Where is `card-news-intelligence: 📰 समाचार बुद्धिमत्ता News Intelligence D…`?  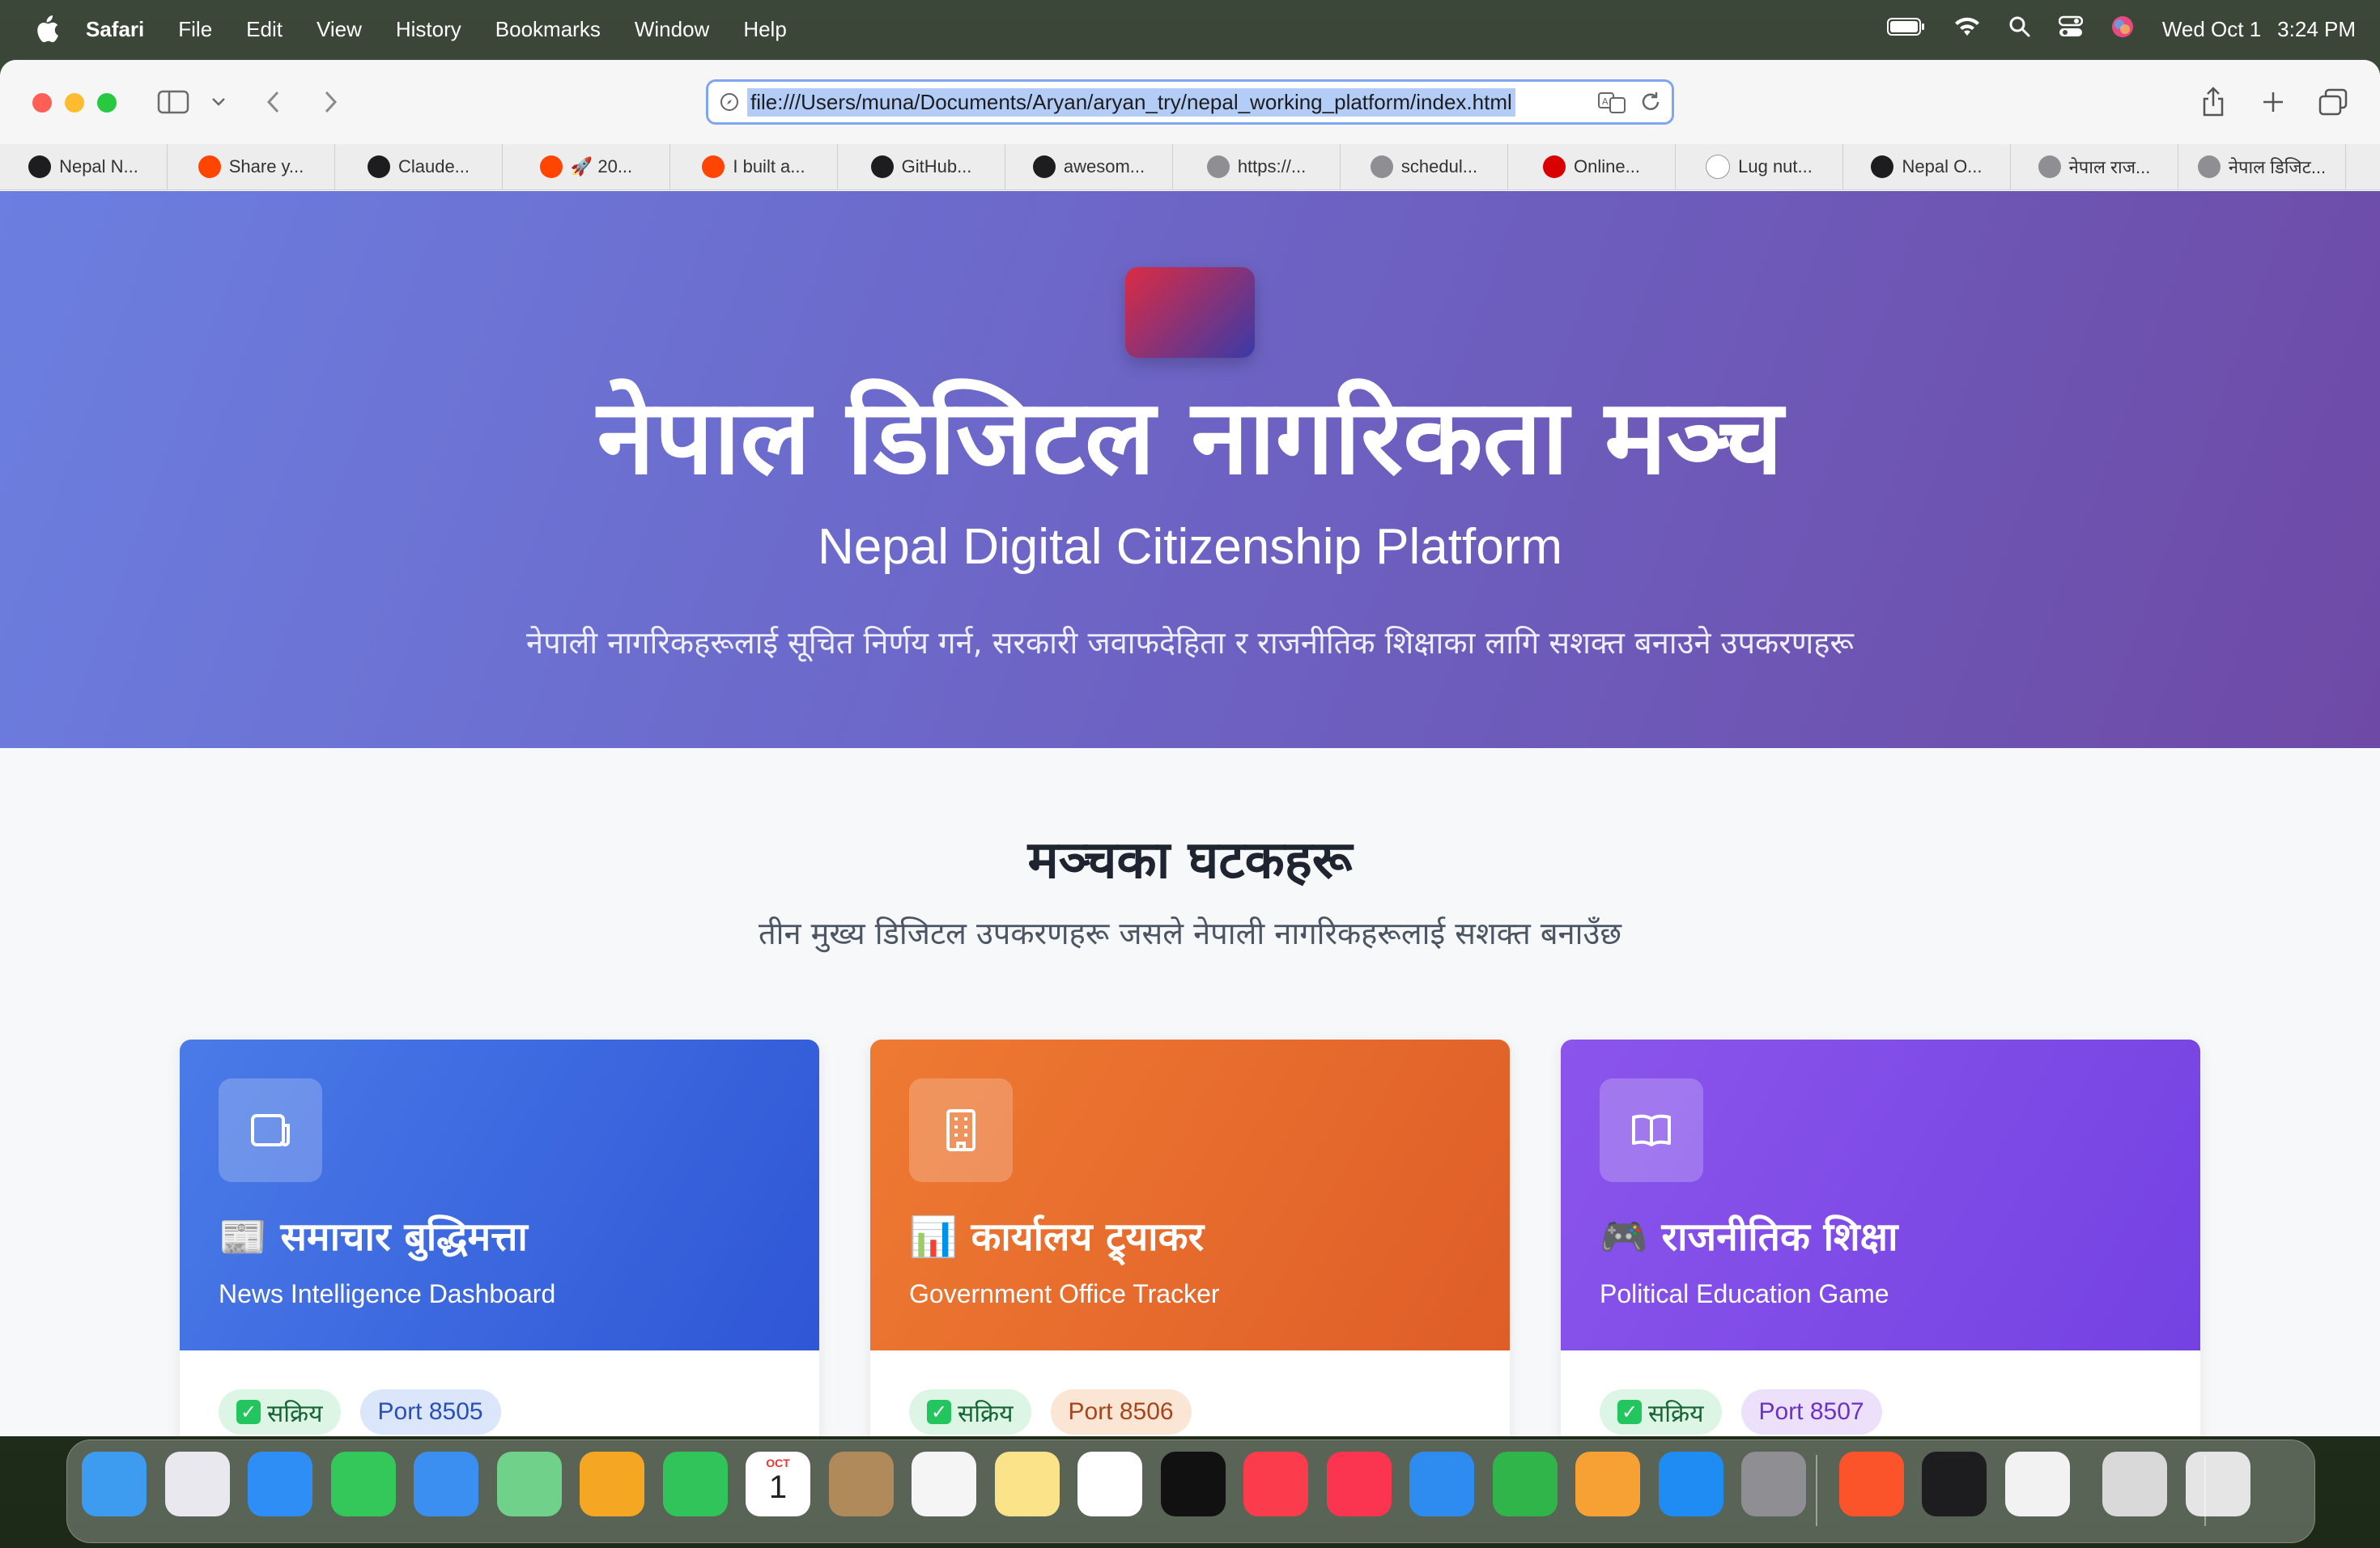
card-news-intelligence: 📰 समाचार बुद्धिमत्ता News Intelligence D… is located at coordinates (499, 1238).